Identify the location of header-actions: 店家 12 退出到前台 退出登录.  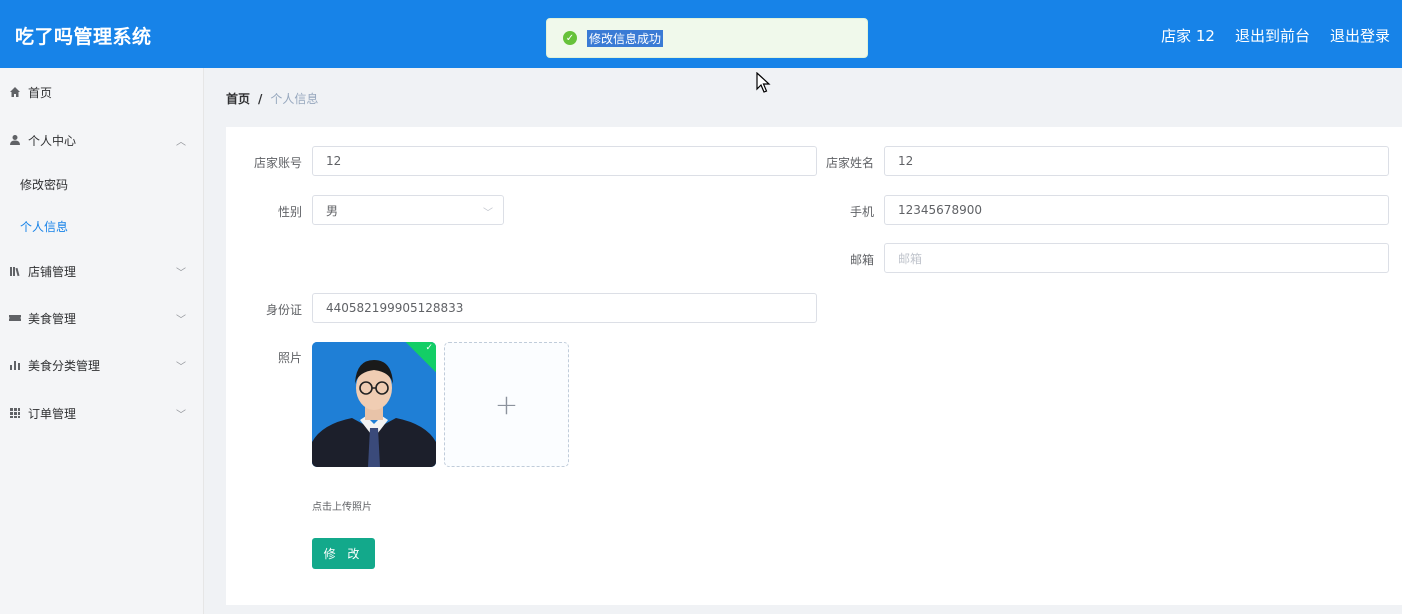
(1275, 35).